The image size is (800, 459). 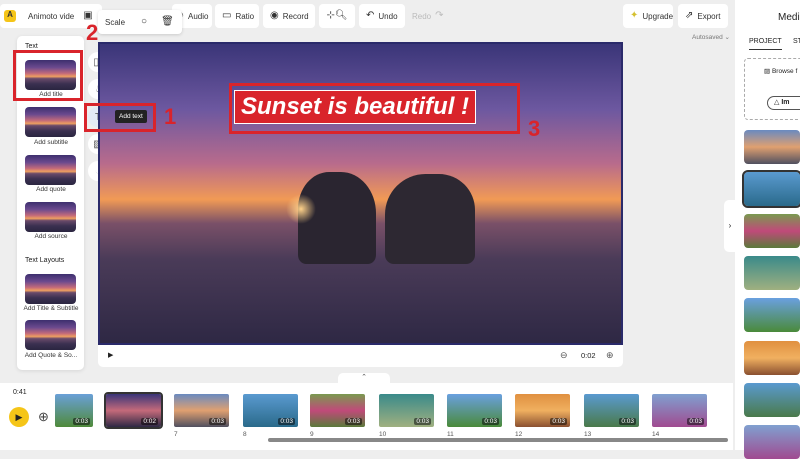 I want to click on zoom-button: ⊹🔍︎, so click(x=337, y=16).